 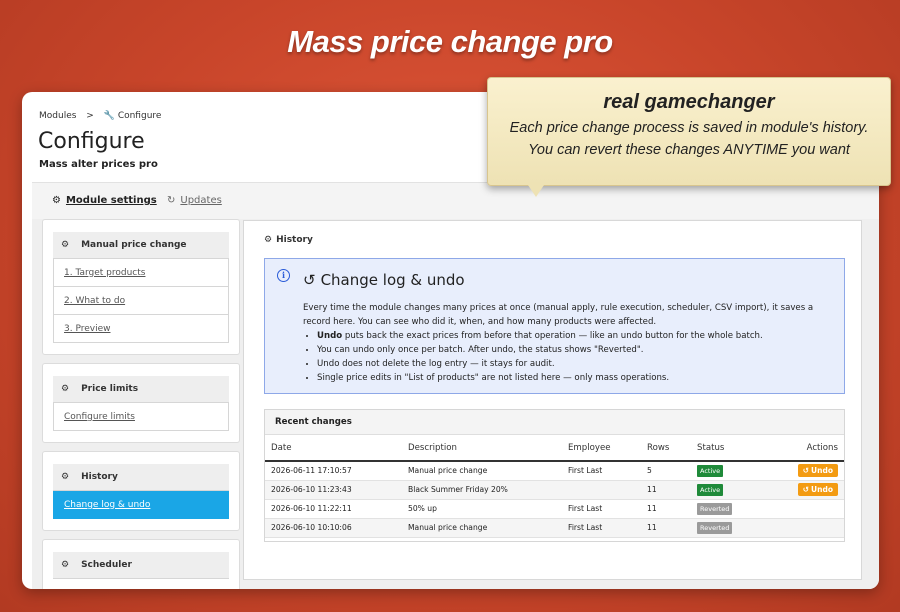 I want to click on cell-description: 50% up, so click(x=482, y=509).